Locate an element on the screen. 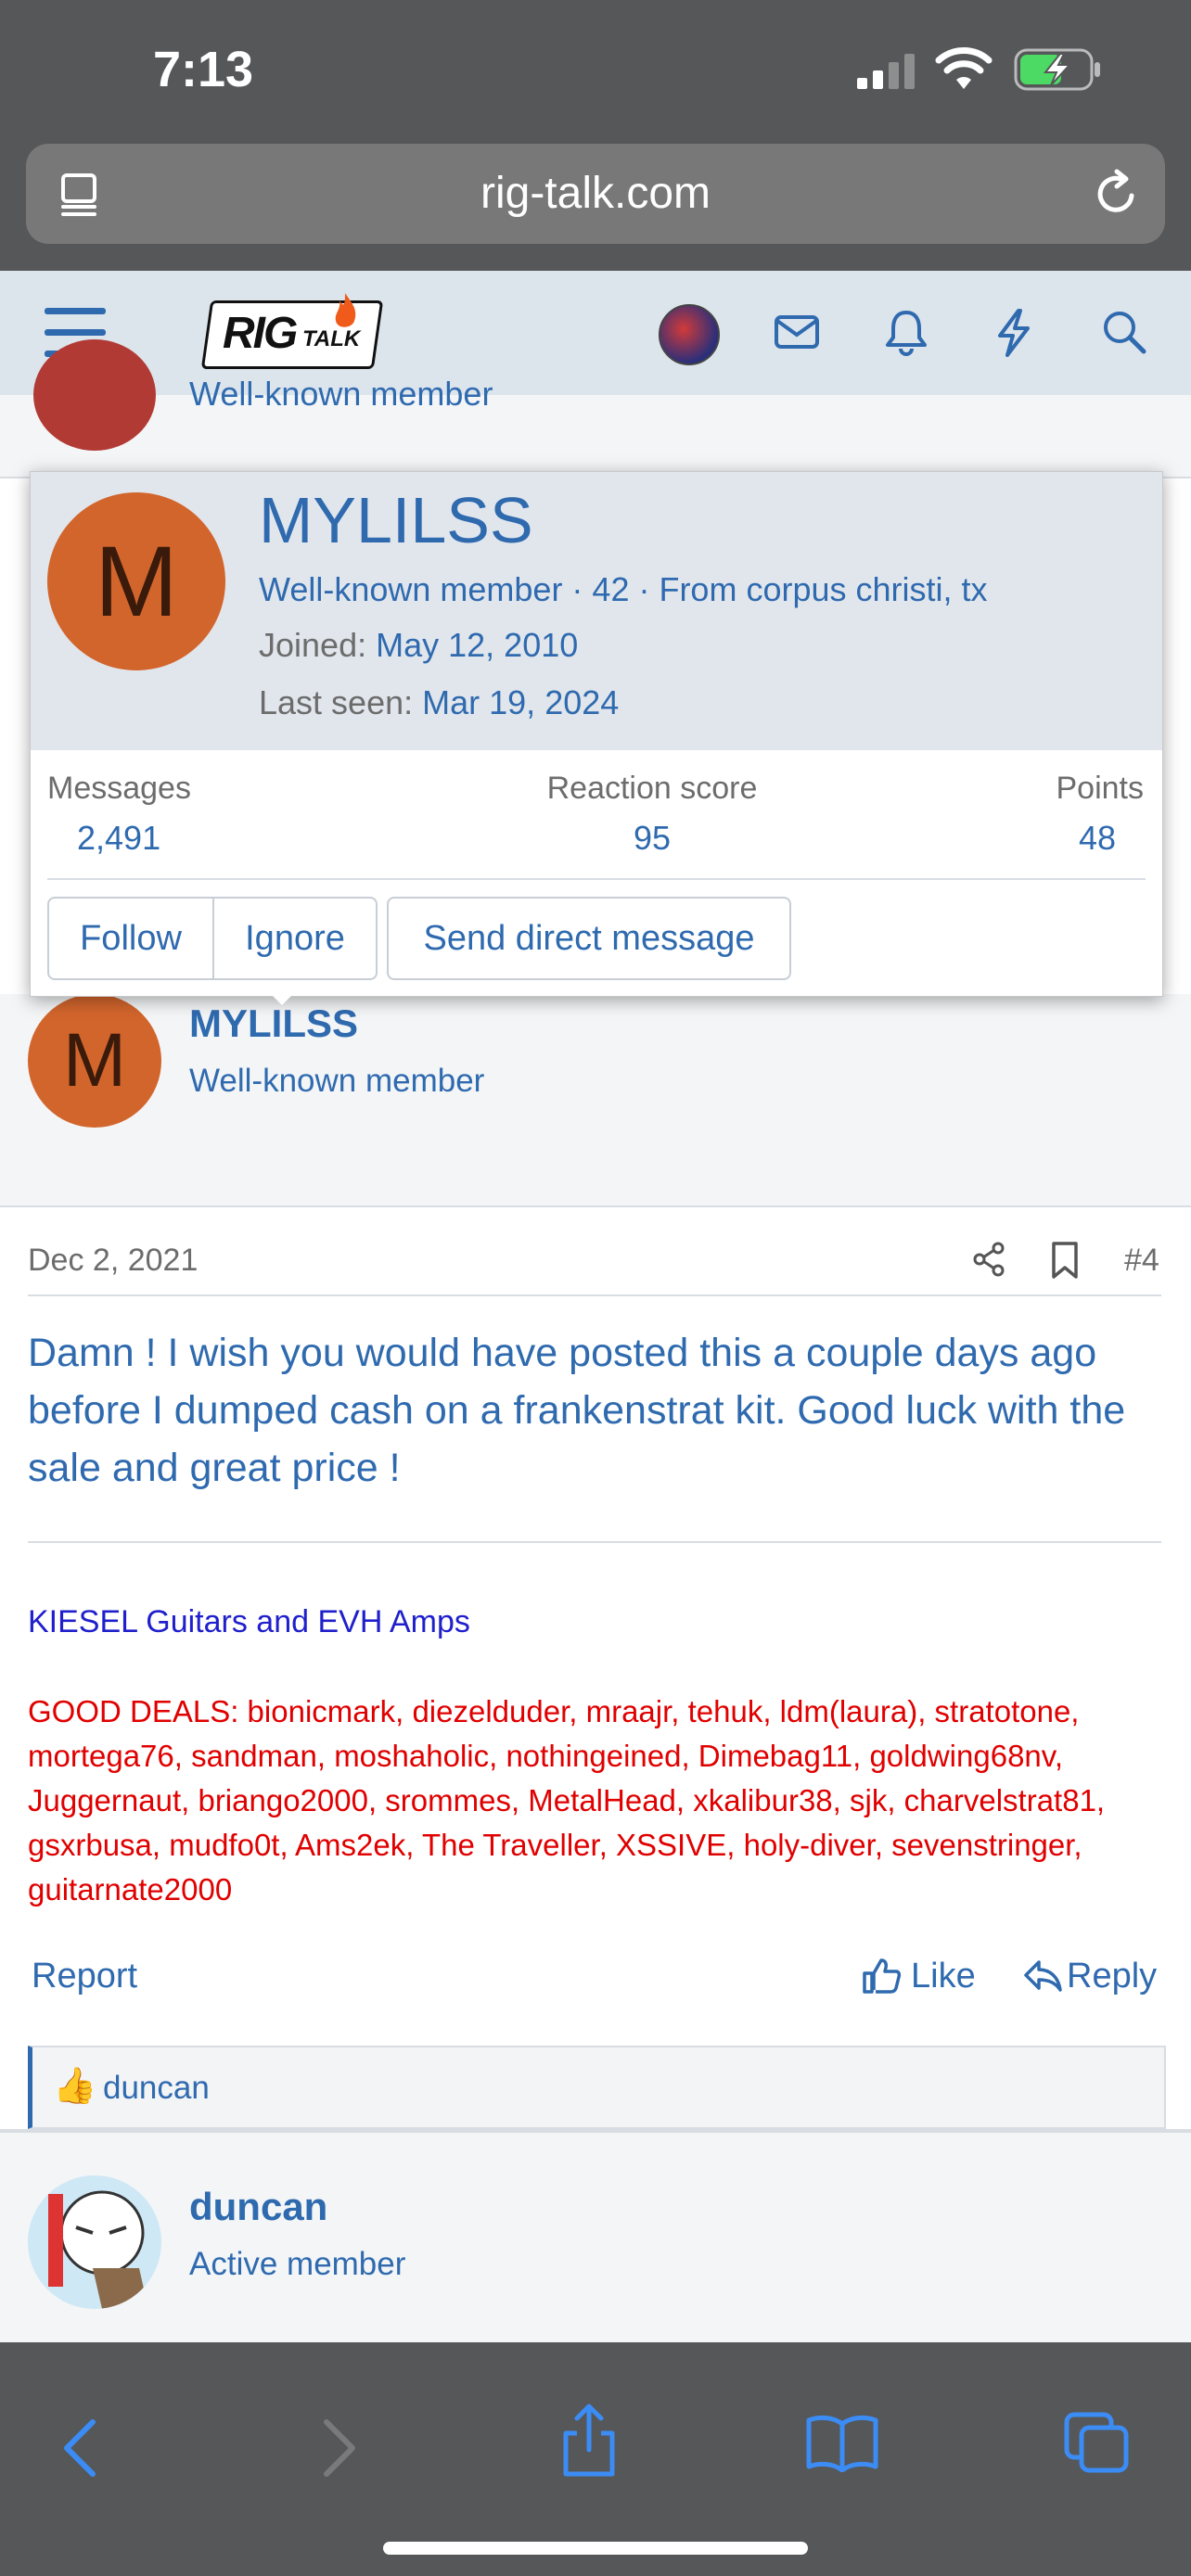 This screenshot has height=2576, width=1191. previous-post-header: Well-known member is located at coordinates (595, 408).